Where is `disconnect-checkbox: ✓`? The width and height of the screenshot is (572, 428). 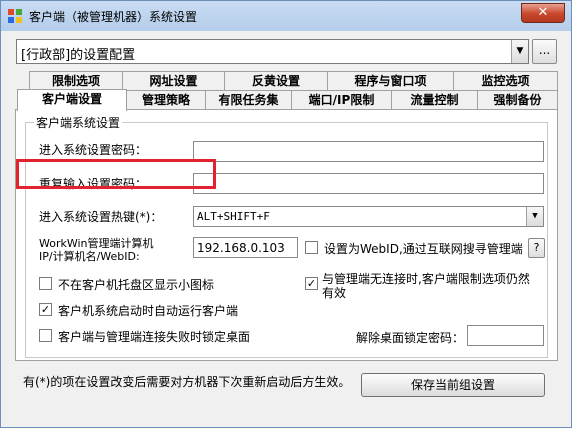 disconnect-checkbox: ✓ is located at coordinates (311, 283).